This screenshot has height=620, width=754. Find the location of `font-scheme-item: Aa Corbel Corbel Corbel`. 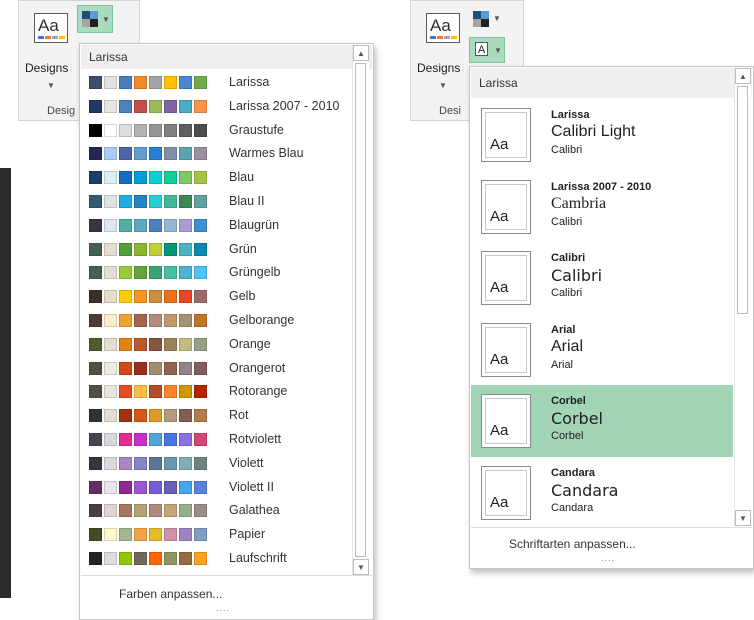

font-scheme-item: Aa Corbel Corbel Corbel is located at coordinates (602, 421).